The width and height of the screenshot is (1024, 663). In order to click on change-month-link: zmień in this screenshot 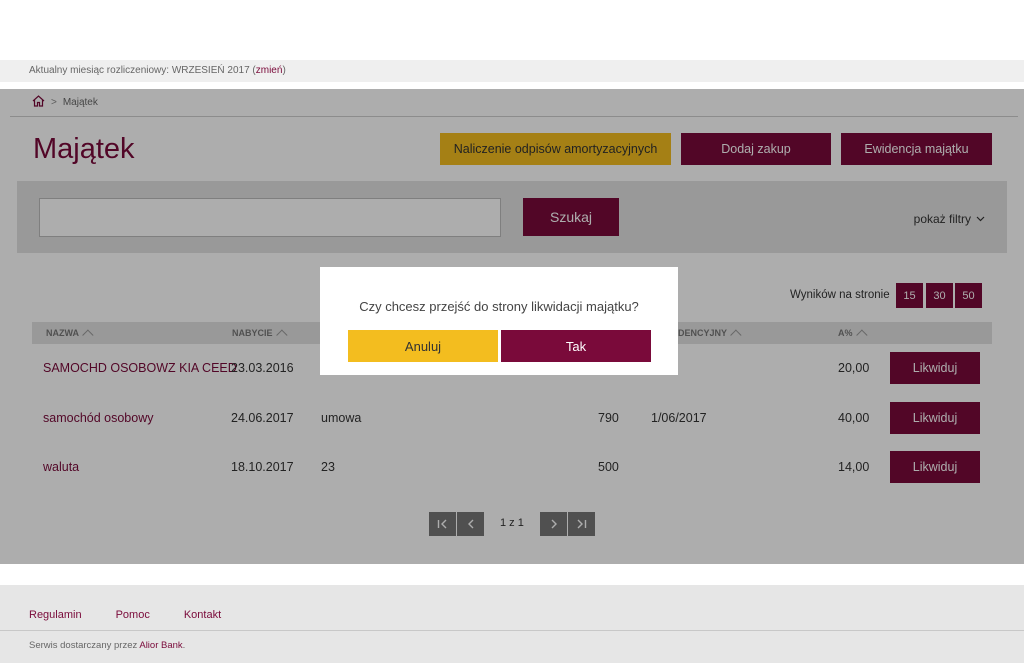, I will do `click(269, 70)`.